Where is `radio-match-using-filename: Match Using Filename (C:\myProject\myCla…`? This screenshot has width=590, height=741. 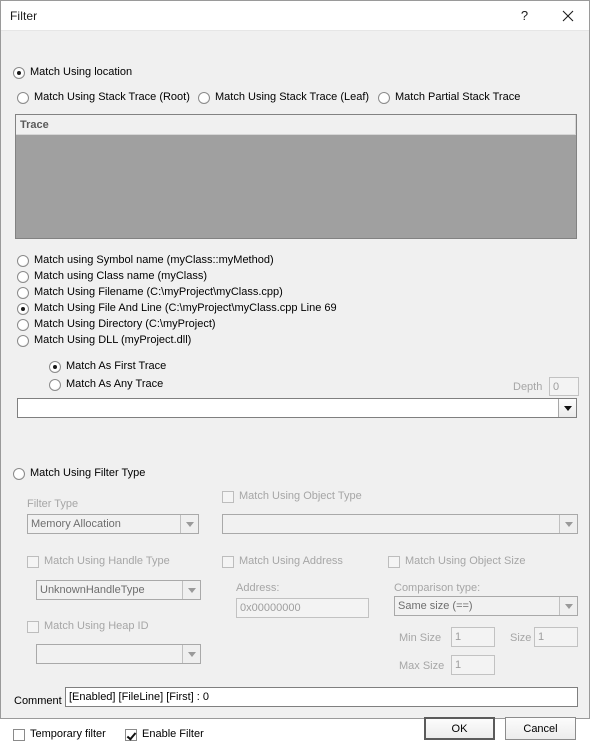
radio-match-using-filename: Match Using Filename (C:\myProject\myCla… is located at coordinates (150, 292).